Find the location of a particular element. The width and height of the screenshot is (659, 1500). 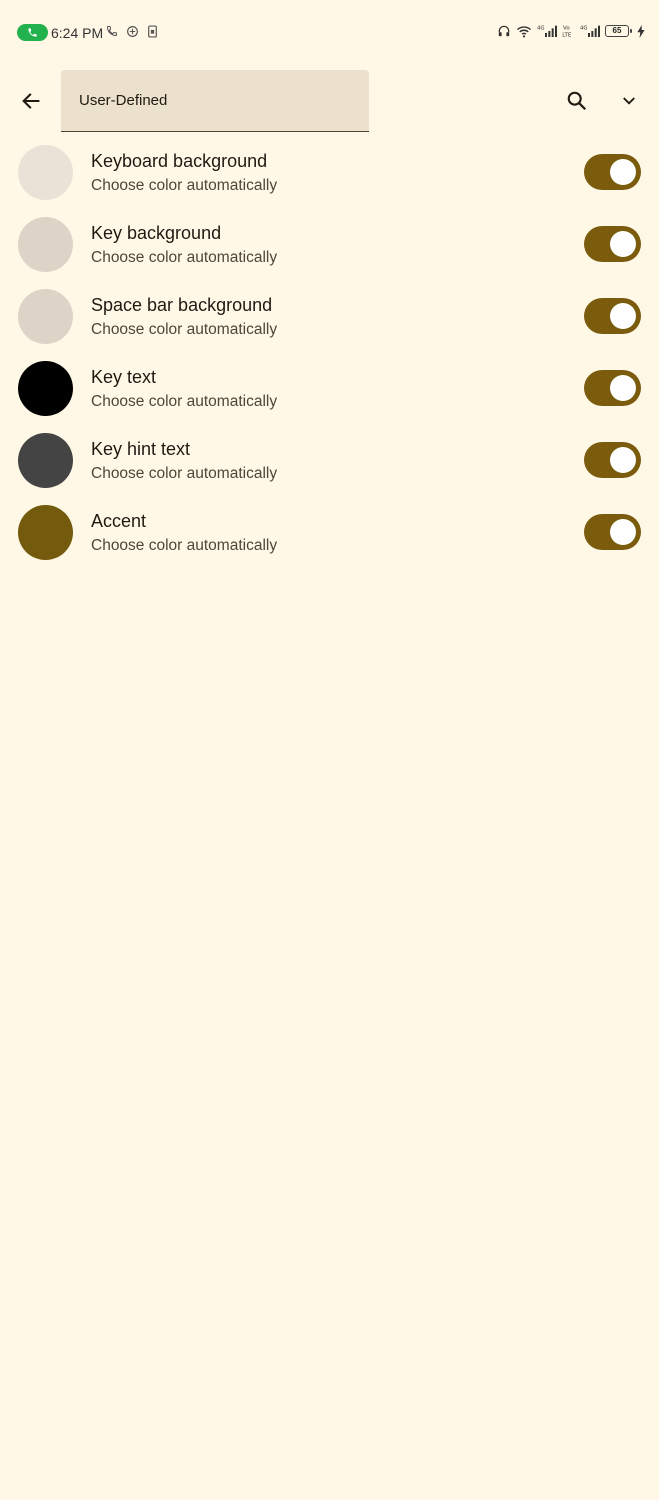

arrow-back-icon is located at coordinates (31, 101).